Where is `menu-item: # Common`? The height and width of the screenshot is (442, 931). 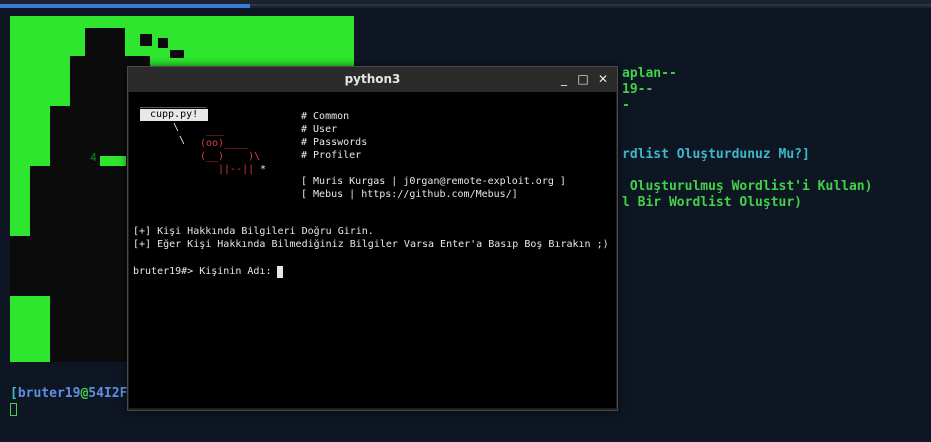 menu-item: # Common is located at coordinates (325, 116).